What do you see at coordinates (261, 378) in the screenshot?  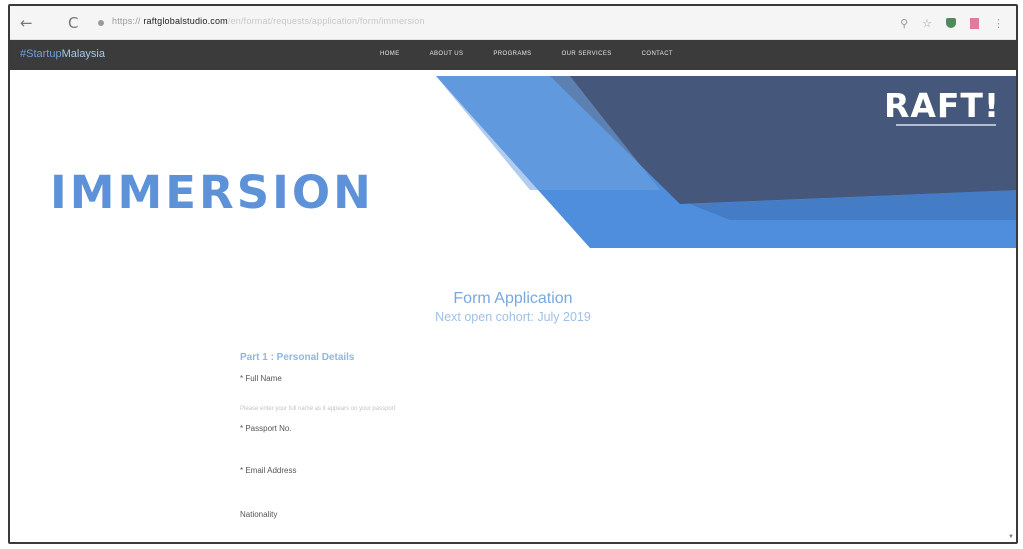 I see `full-name-label: * Full Name` at bounding box center [261, 378].